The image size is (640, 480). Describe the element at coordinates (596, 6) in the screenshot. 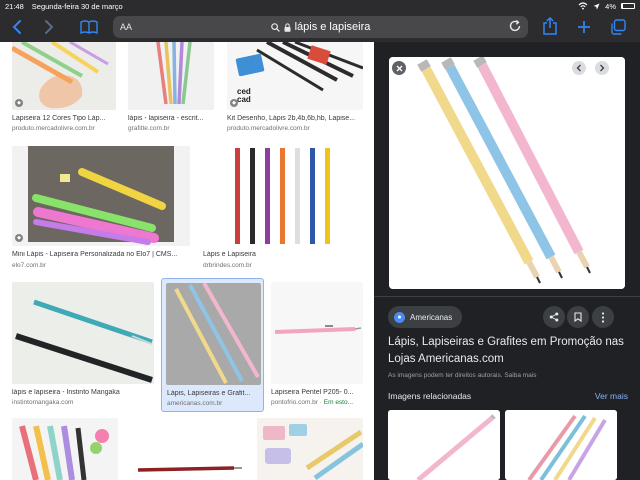

I see `location-icon` at that location.